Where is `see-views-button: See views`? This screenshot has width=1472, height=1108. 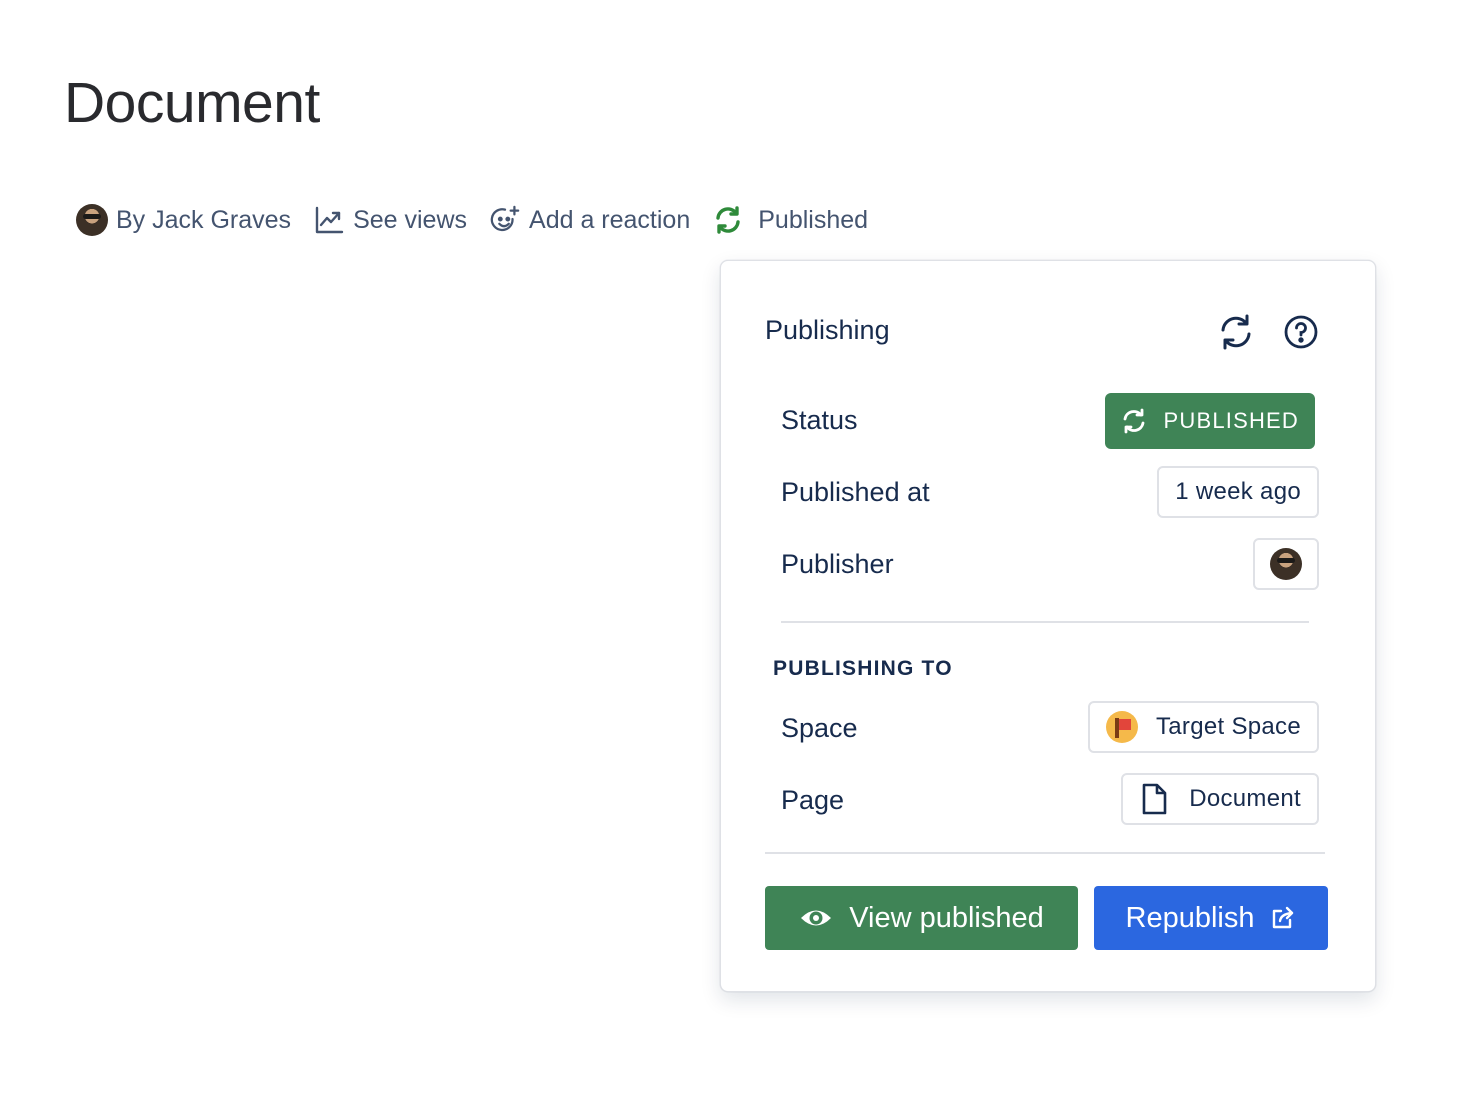
see-views-button: See views is located at coordinates (390, 220).